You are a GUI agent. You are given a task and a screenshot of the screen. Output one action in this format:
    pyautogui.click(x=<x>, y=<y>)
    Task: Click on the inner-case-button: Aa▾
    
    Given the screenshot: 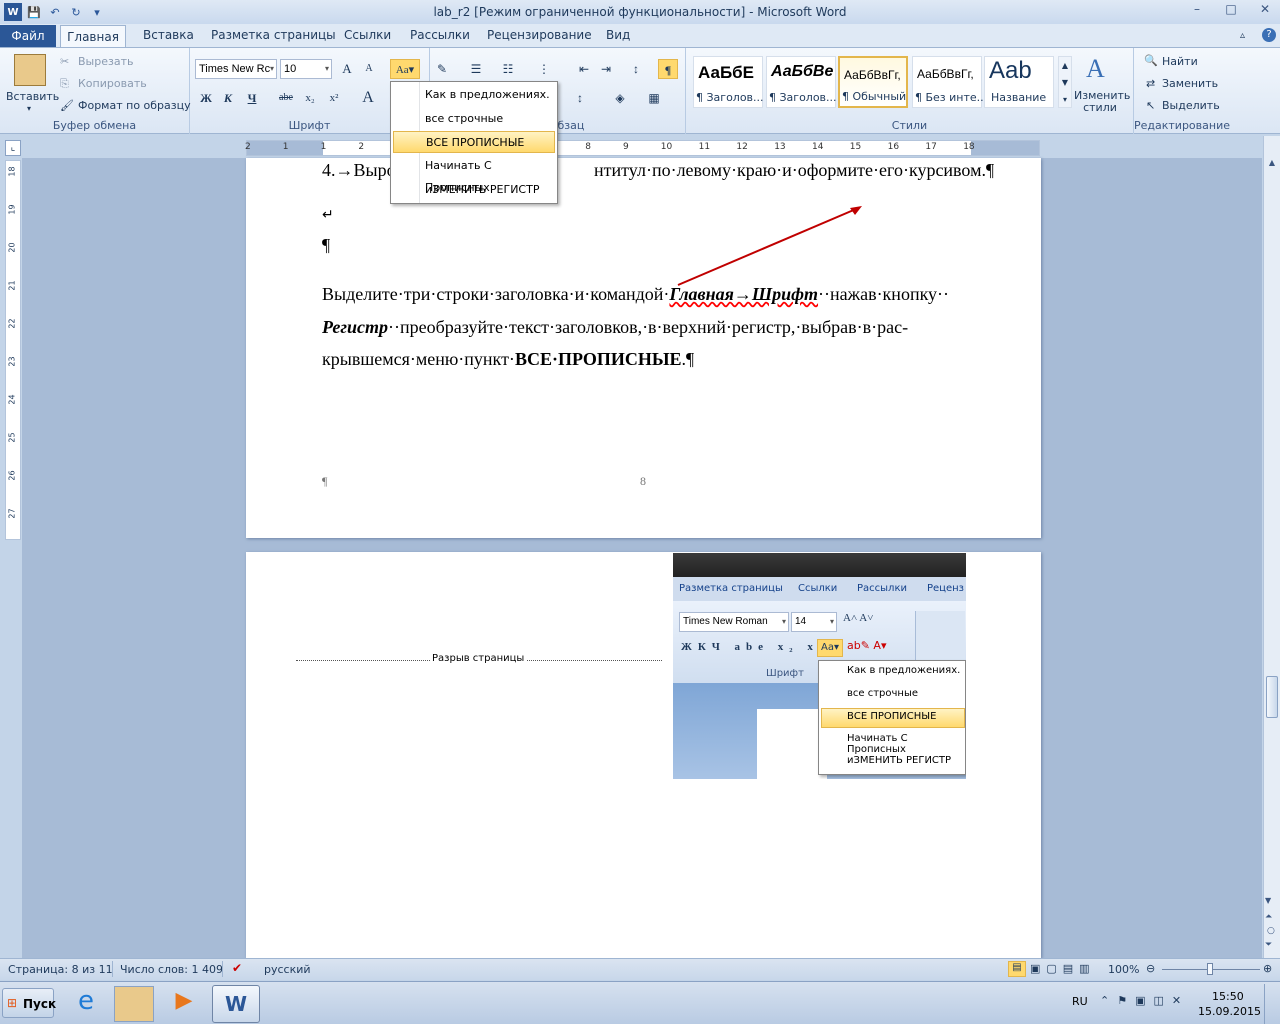 What is the action you would take?
    pyautogui.click(x=830, y=648)
    